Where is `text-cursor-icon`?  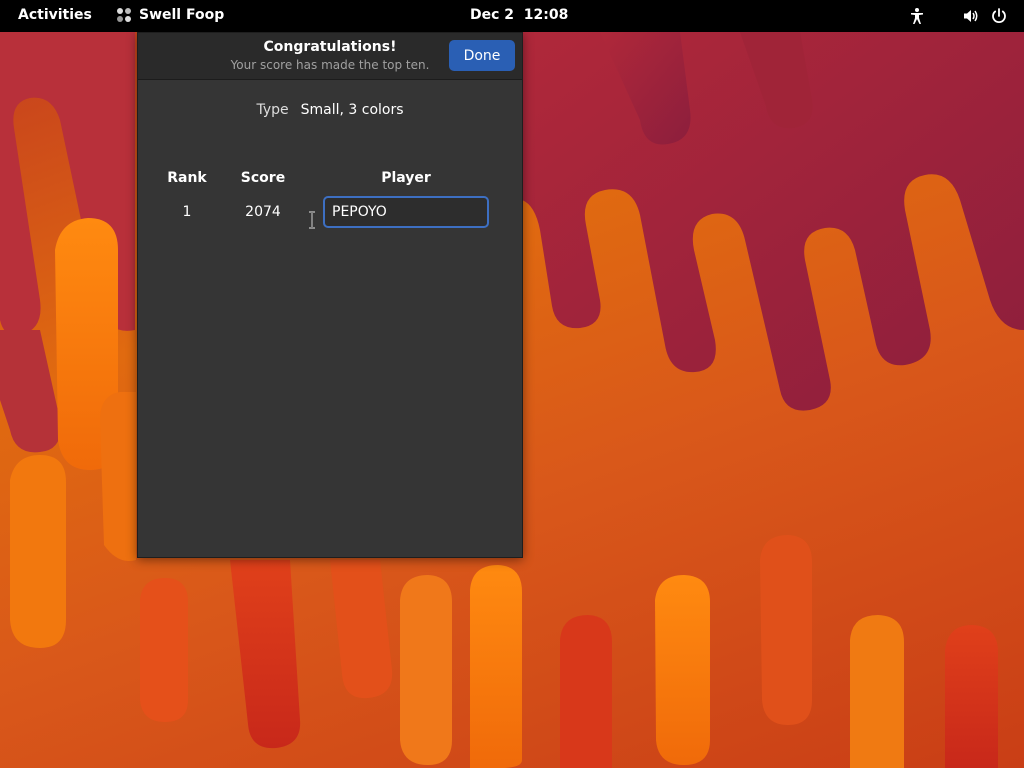 text-cursor-icon is located at coordinates (312, 220).